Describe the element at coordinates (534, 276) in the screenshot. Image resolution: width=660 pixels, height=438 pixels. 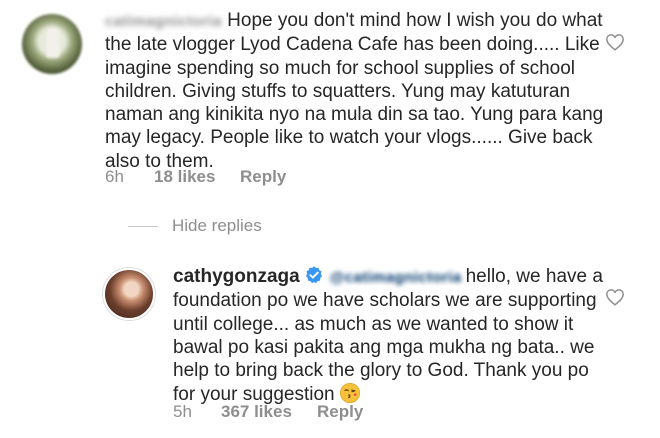
I see `comment-line: hello, we have a` at that location.